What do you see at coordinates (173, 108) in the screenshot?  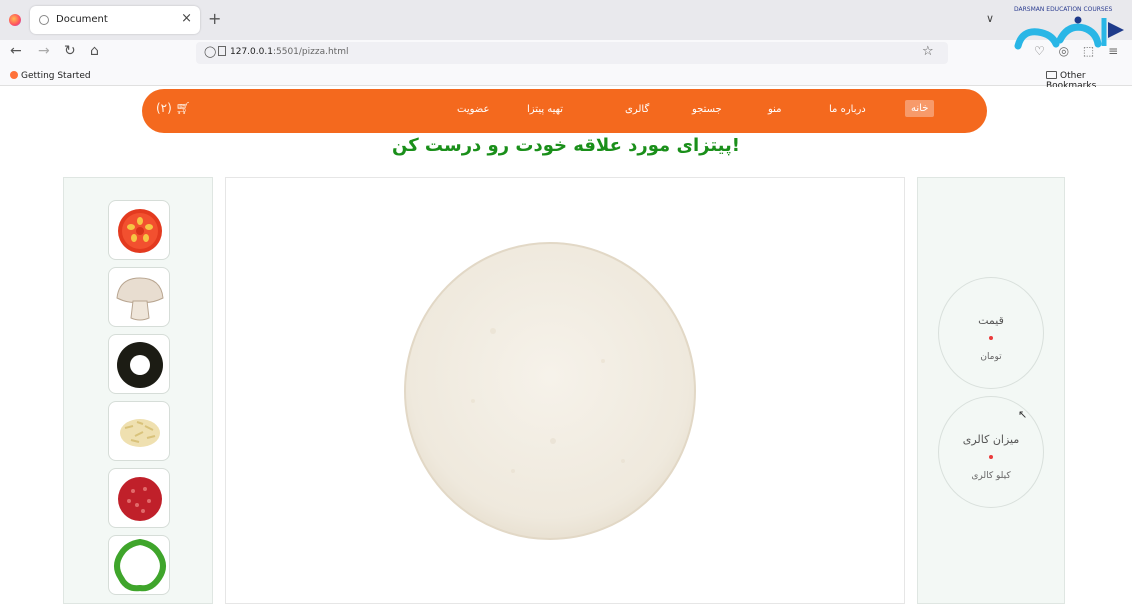 I see `cart-button: (۲) 🛒︎` at bounding box center [173, 108].